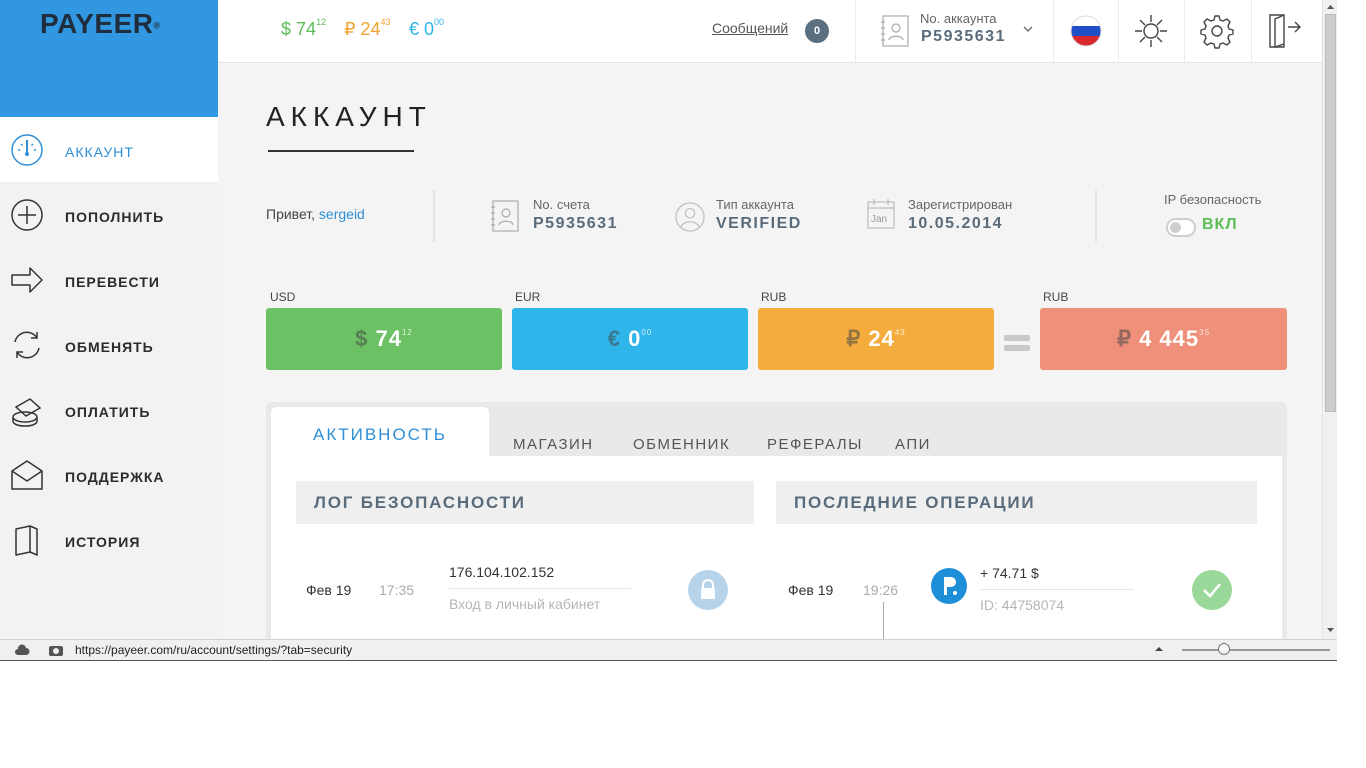 This screenshot has width=1366, height=768. What do you see at coordinates (630, 339) in the screenshot?
I see `balance-card-eur: € 000` at bounding box center [630, 339].